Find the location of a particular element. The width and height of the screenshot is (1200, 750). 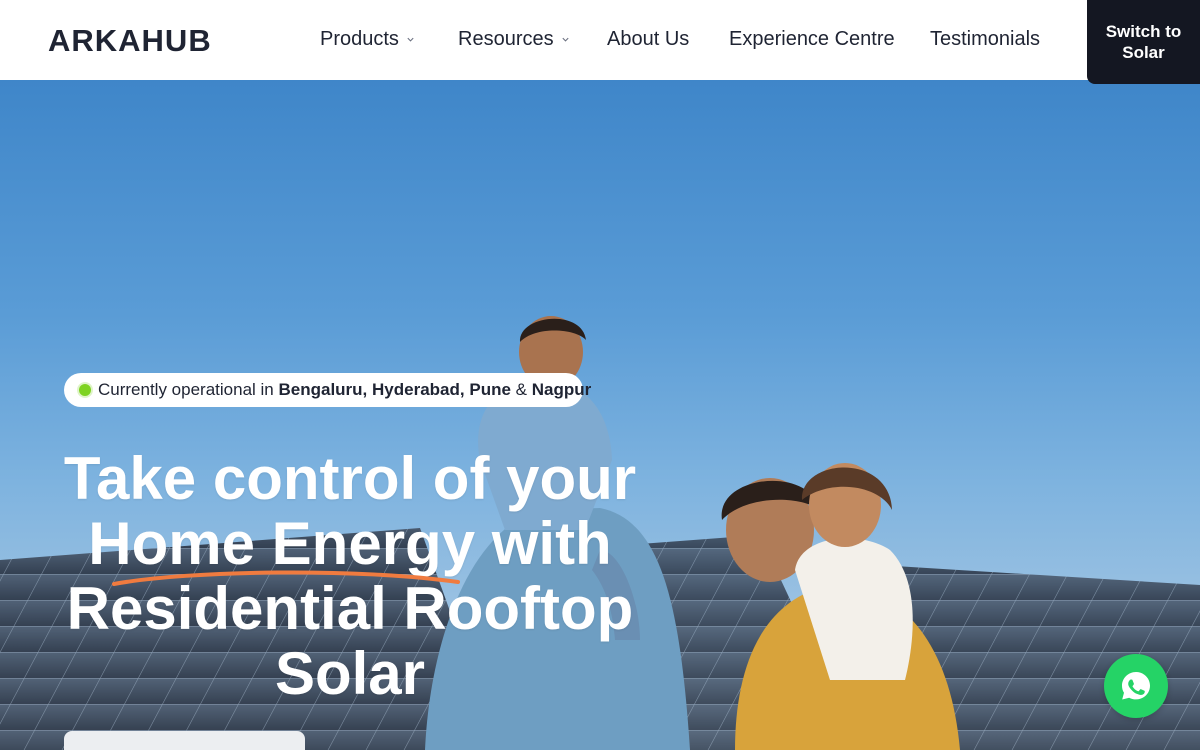

arkahub-logo: ARKAHUB is located at coordinates (151, 40).